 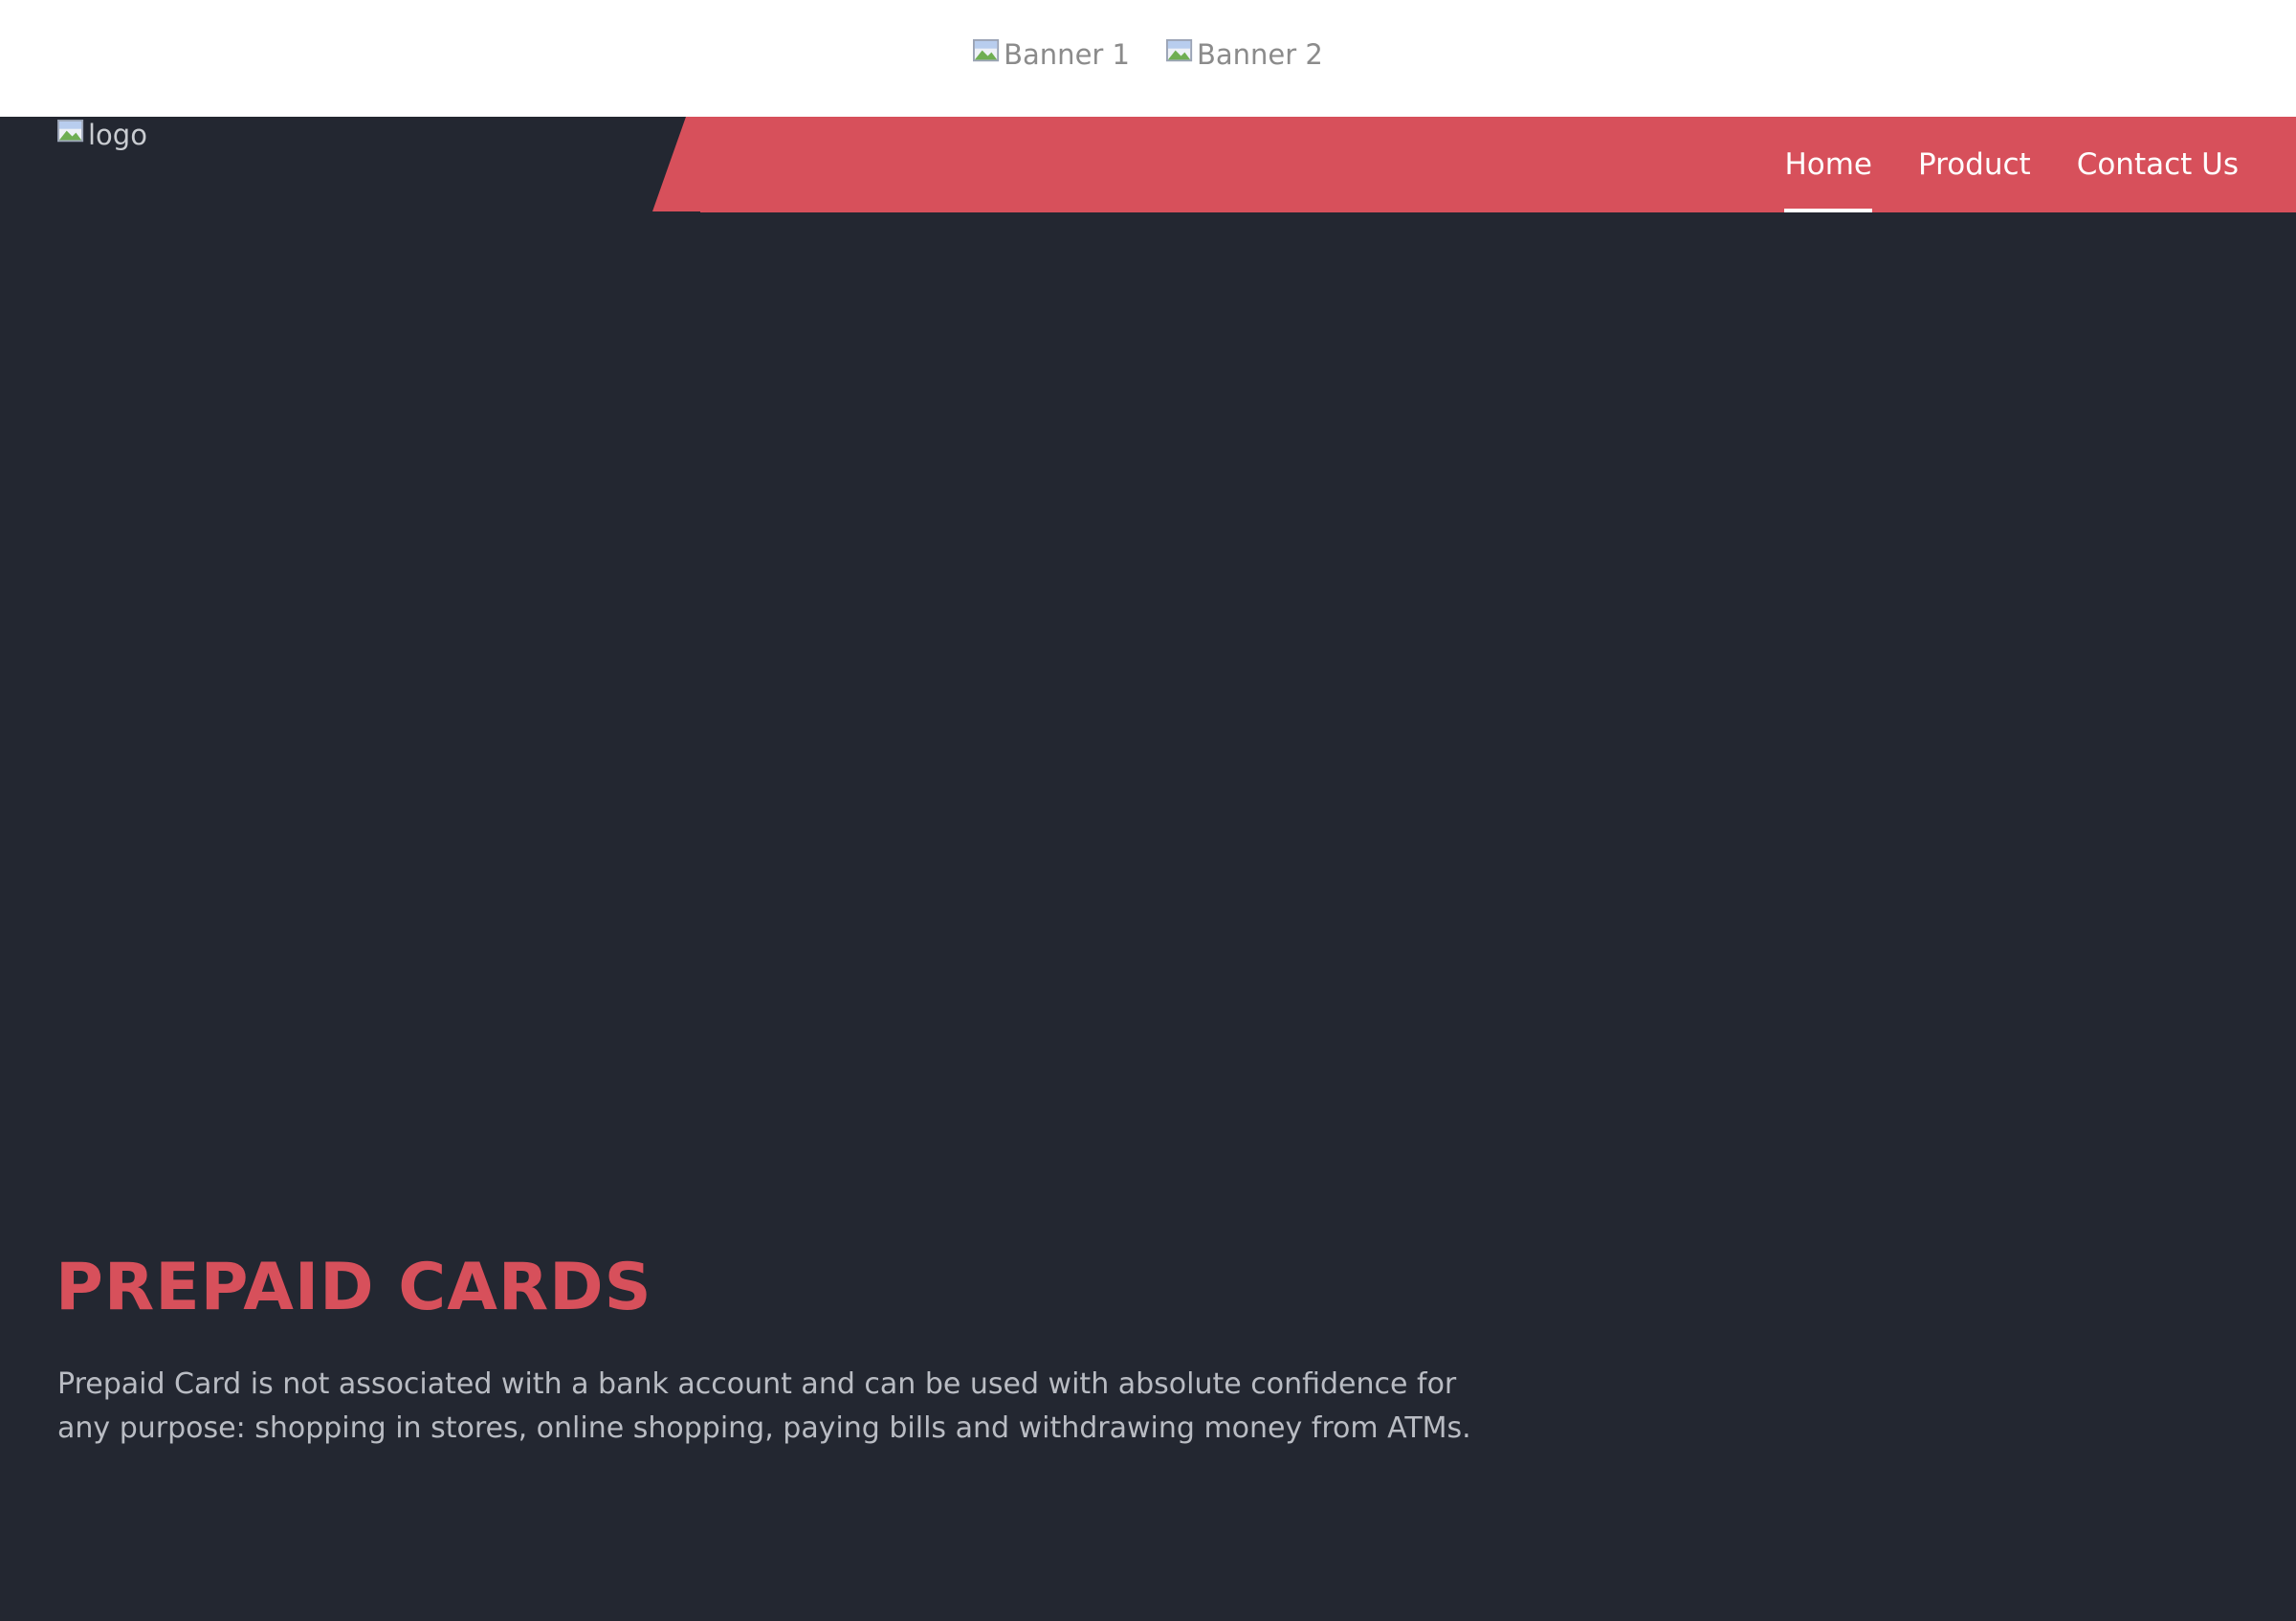 I want to click on banner-strip: Banner 1 Banner 2, so click(x=1148, y=58).